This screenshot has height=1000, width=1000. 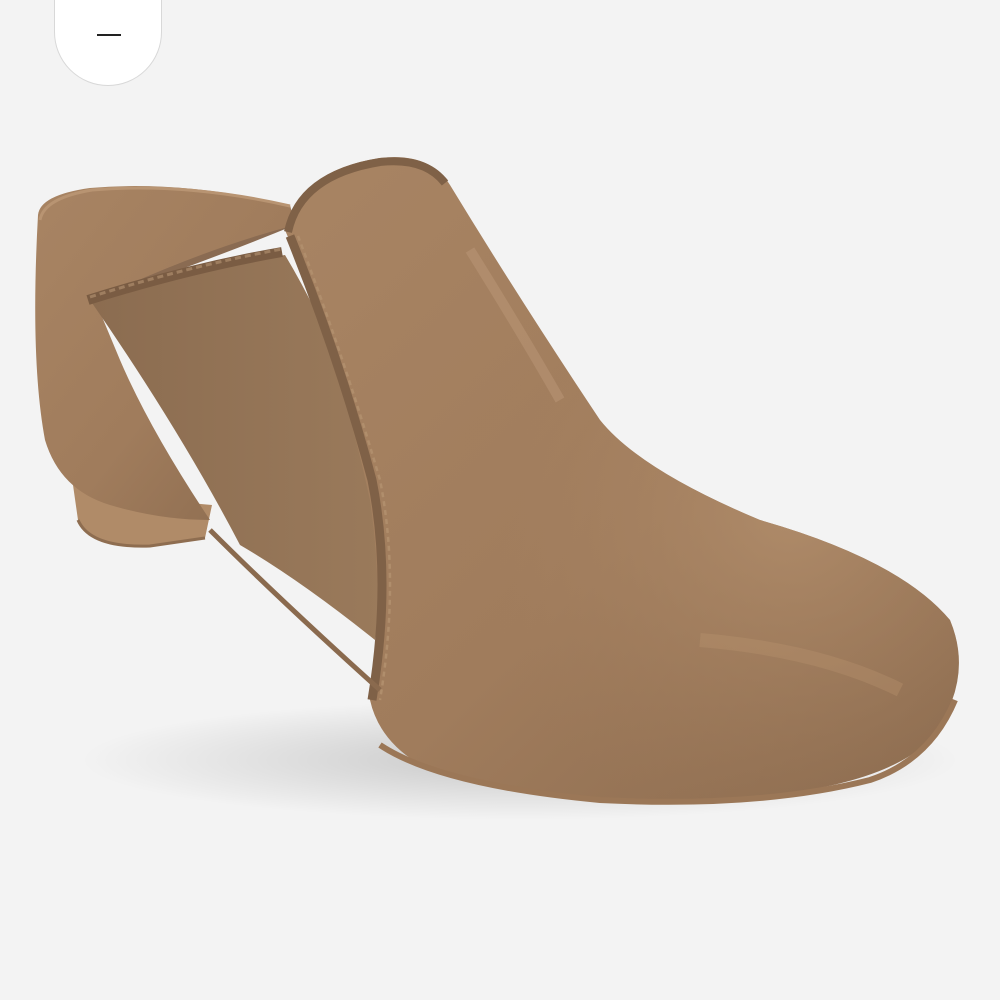 What do you see at coordinates (109, 35) in the screenshot?
I see `minus-icon` at bounding box center [109, 35].